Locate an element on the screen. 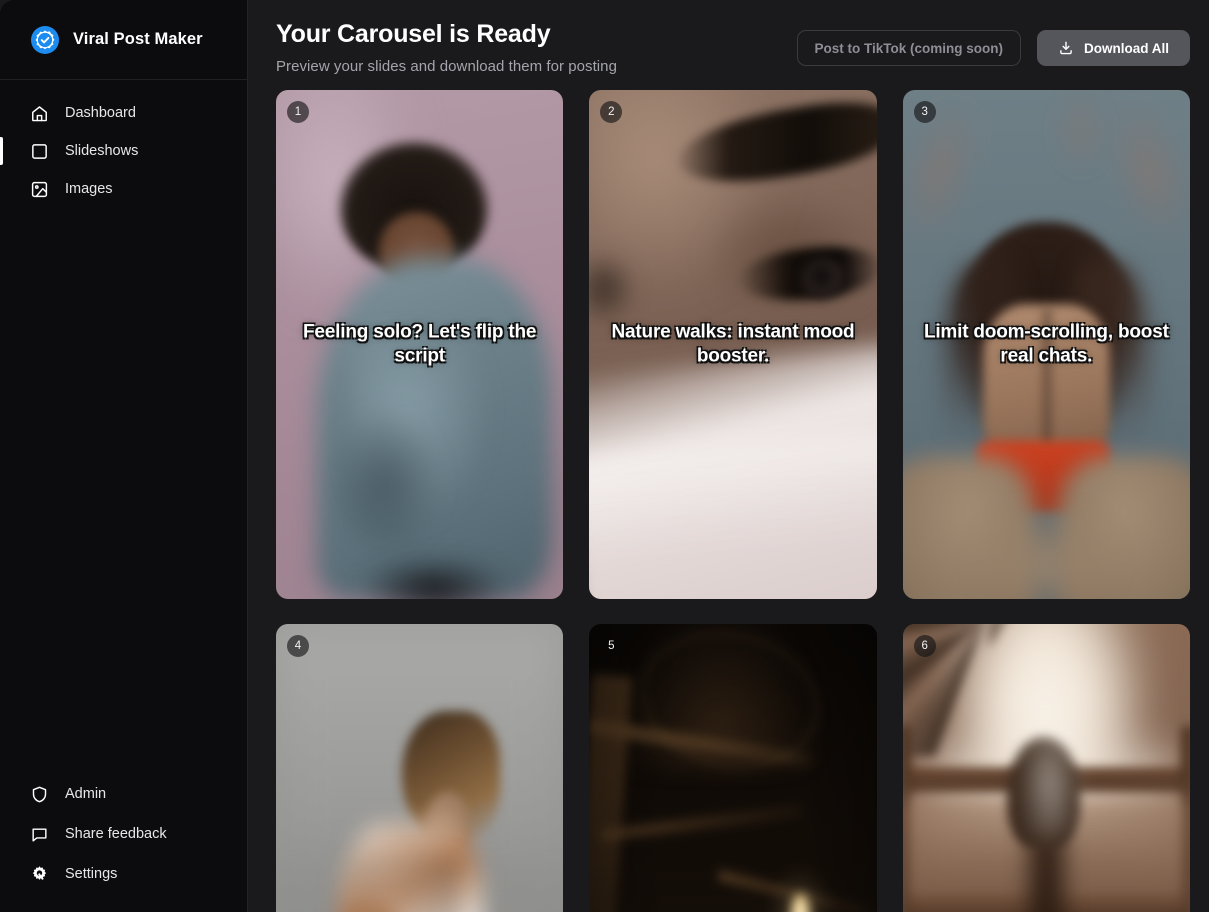 The height and width of the screenshot is (912, 1209). post-to-tiktok-label: Post to TikTok (coming soon) is located at coordinates (909, 48).